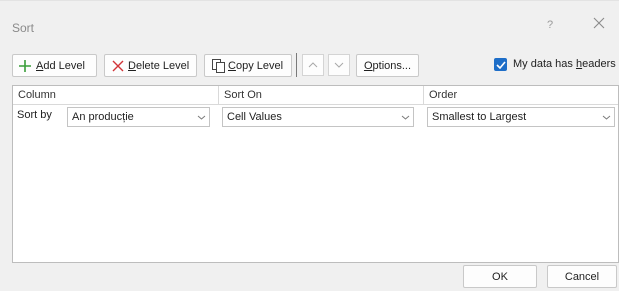 This screenshot has width=619, height=291. I want to click on column-header: Column, so click(115, 95).